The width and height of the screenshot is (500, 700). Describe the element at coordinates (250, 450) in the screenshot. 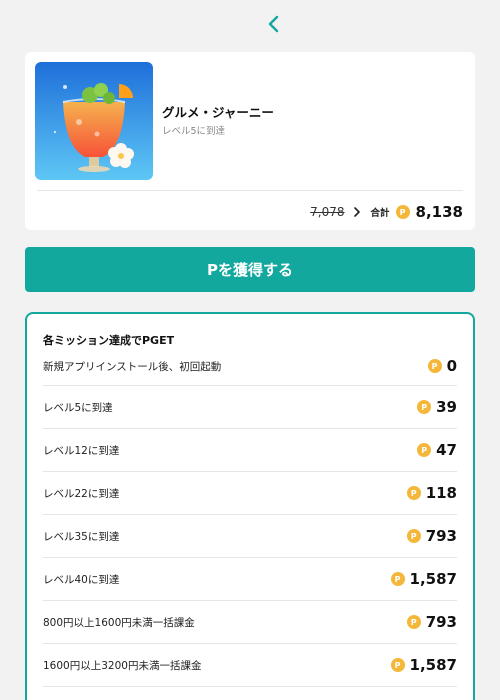

I see `mission-row: レベル12に到達 P 47` at that location.